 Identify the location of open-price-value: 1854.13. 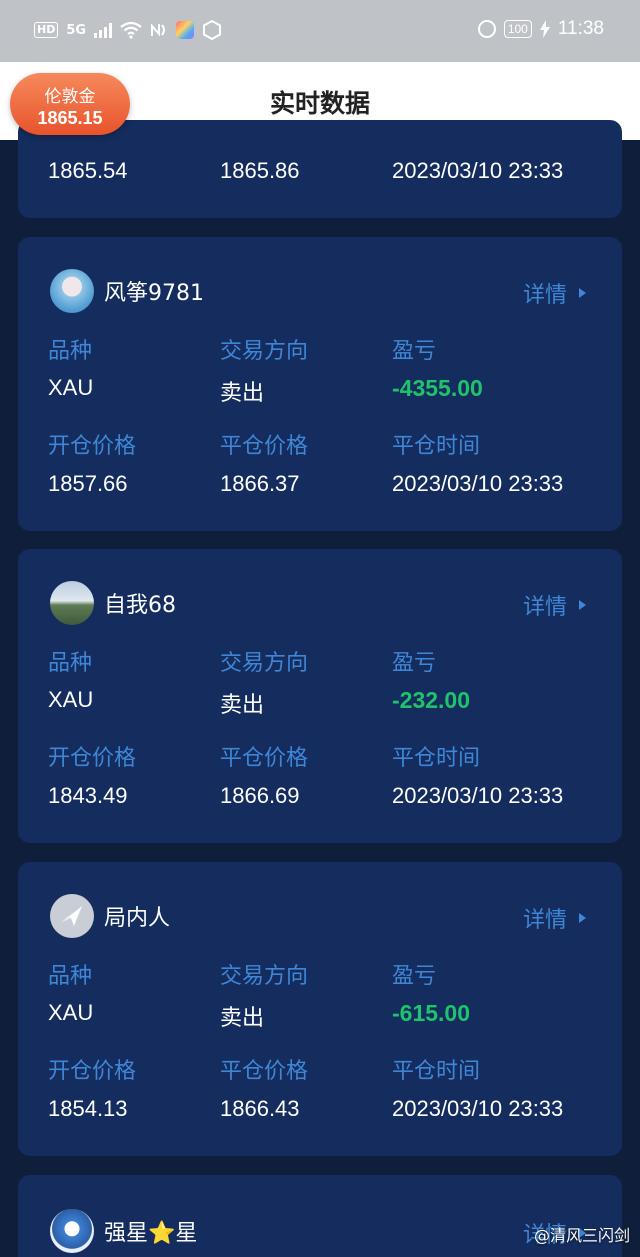
(88, 1108).